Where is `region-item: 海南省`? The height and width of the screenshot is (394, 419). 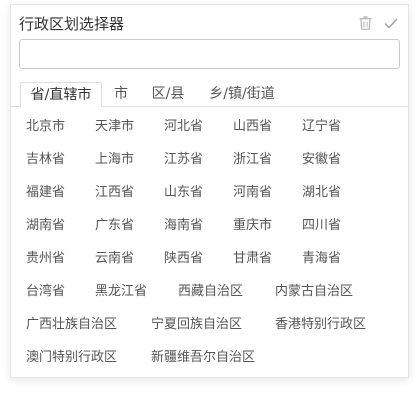
region-item: 海南省 is located at coordinates (183, 226).